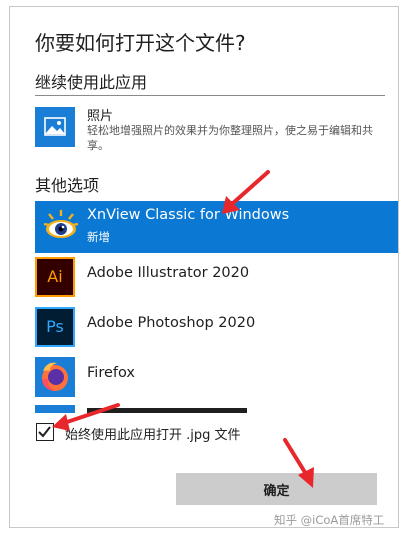 The width and height of the screenshot is (410, 538). I want to click on xnview-icon, so click(61, 227).